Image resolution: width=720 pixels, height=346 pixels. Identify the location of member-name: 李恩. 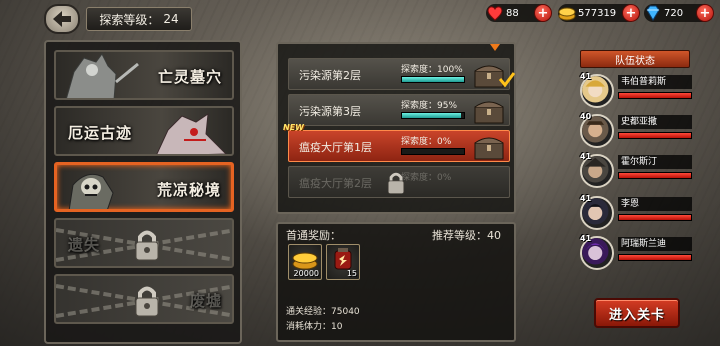
(655, 204).